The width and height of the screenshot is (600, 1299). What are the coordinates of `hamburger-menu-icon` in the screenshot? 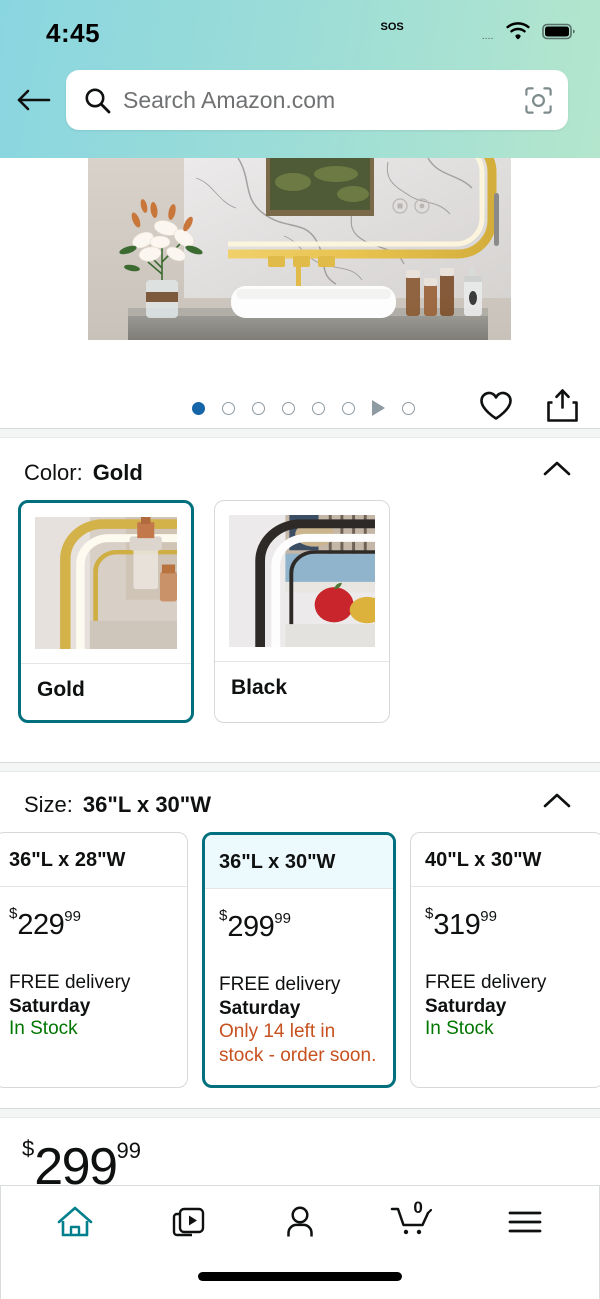 It's located at (525, 1222).